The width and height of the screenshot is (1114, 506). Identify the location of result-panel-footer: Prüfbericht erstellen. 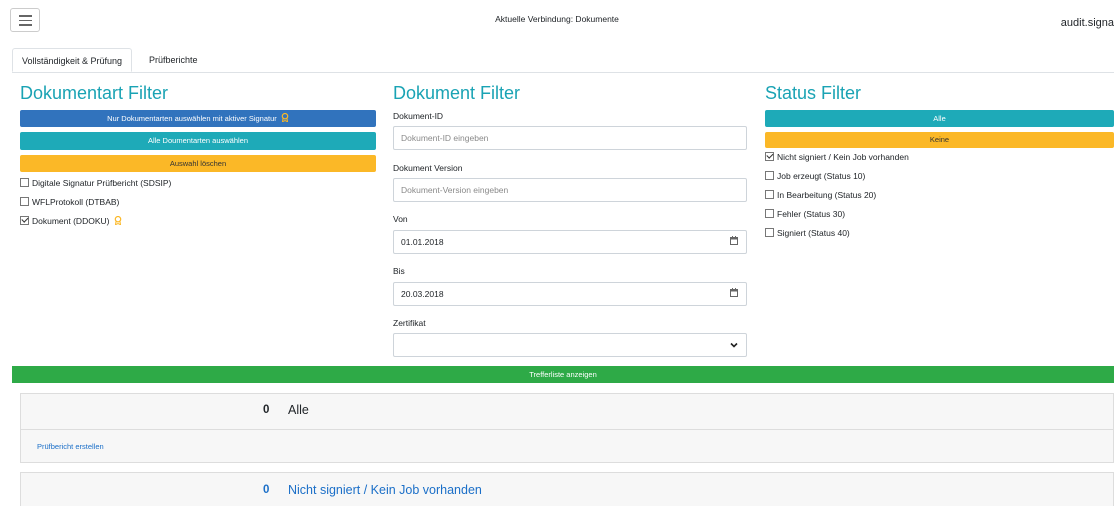
(567, 446).